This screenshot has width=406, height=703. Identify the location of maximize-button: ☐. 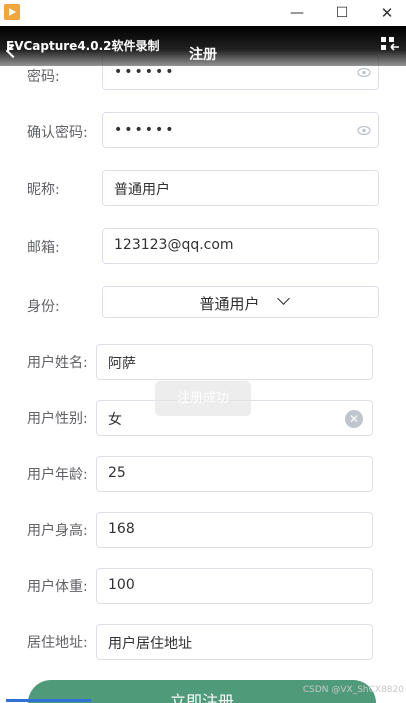
(342, 13).